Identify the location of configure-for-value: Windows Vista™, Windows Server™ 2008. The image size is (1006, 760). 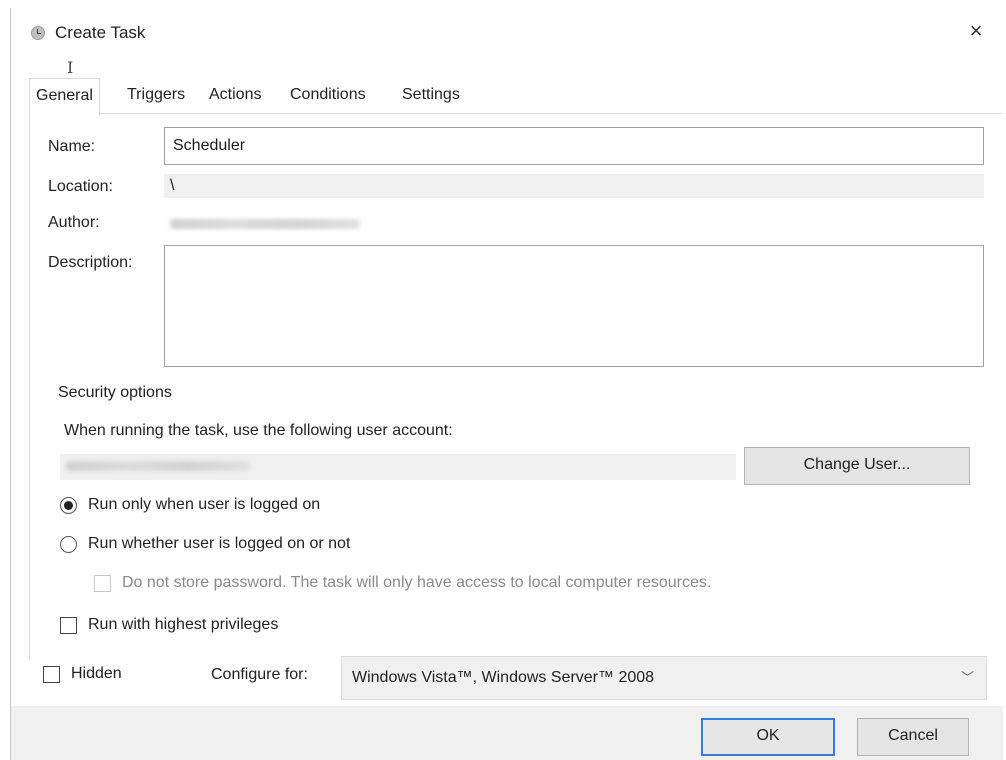
(503, 677).